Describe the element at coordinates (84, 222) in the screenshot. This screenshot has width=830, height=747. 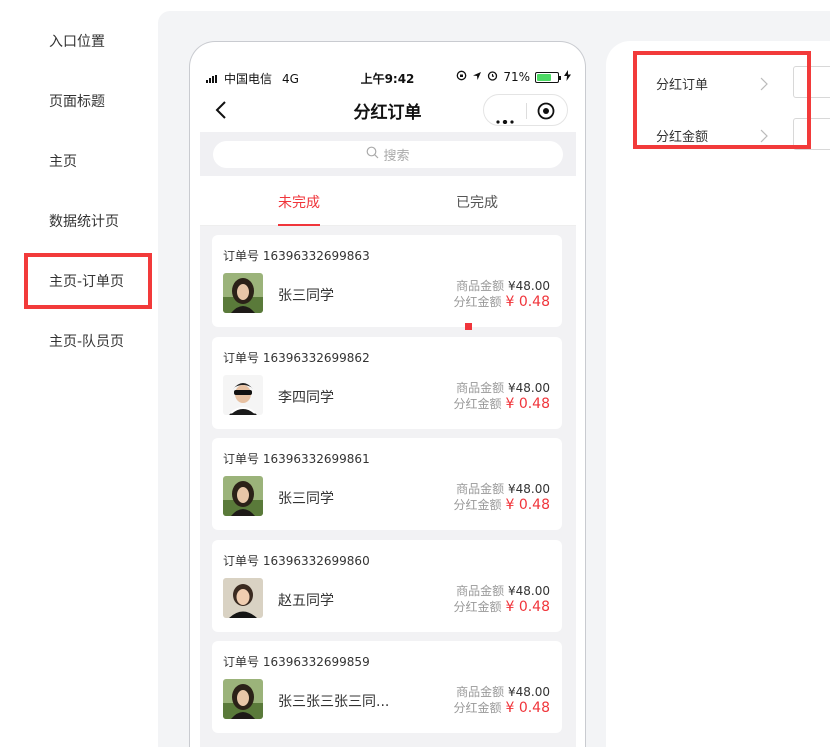
I see `sidebar-item-statistics: 数据统计页` at that location.